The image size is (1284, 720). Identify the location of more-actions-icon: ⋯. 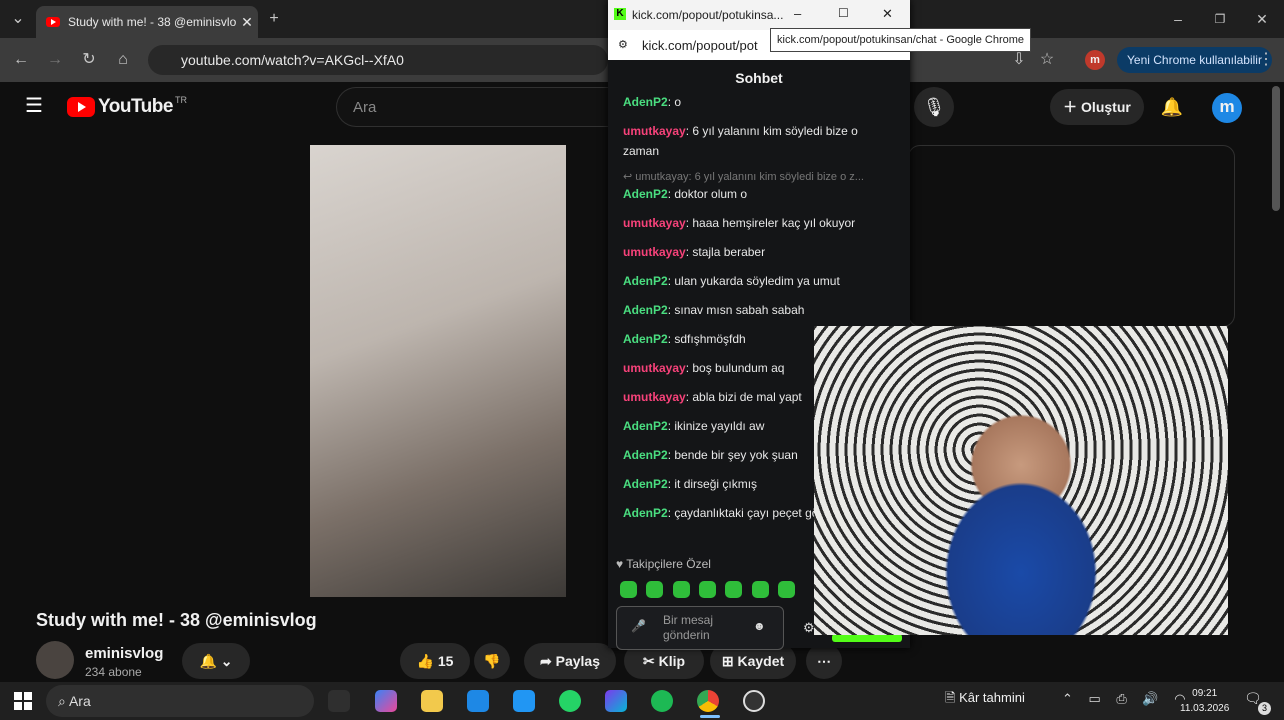
(824, 661).